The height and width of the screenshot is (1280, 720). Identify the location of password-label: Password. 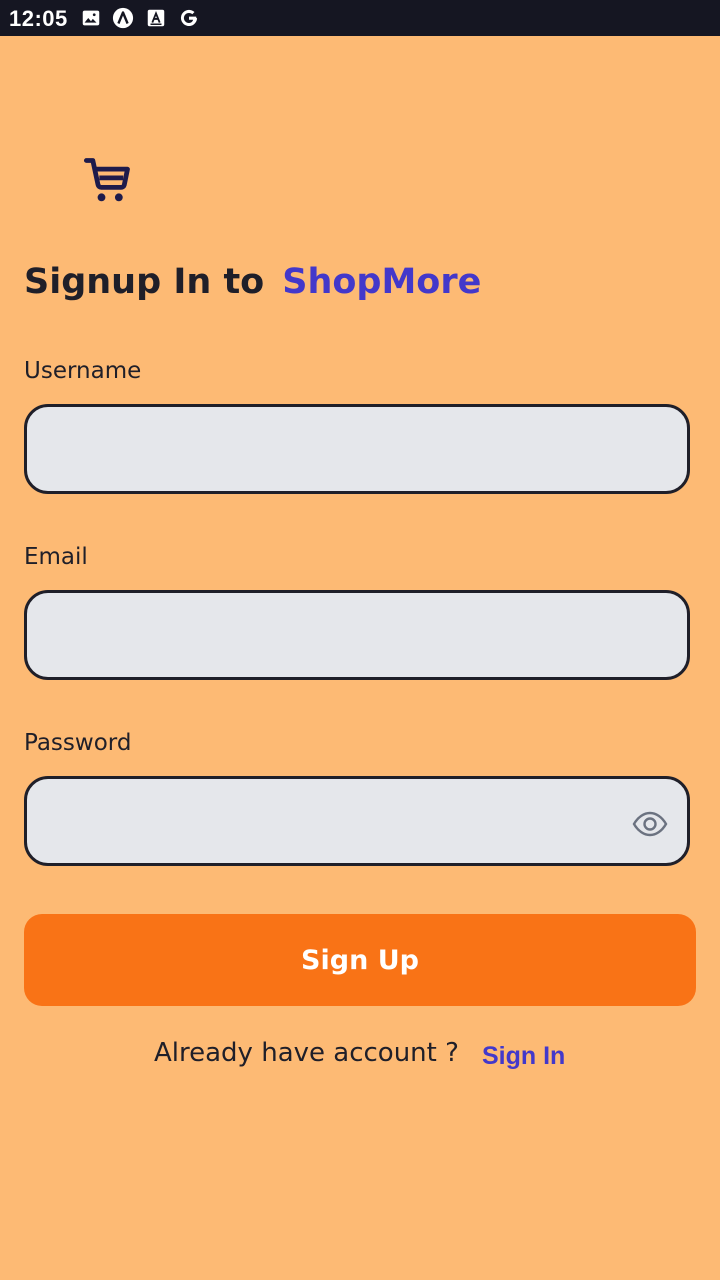
(78, 743).